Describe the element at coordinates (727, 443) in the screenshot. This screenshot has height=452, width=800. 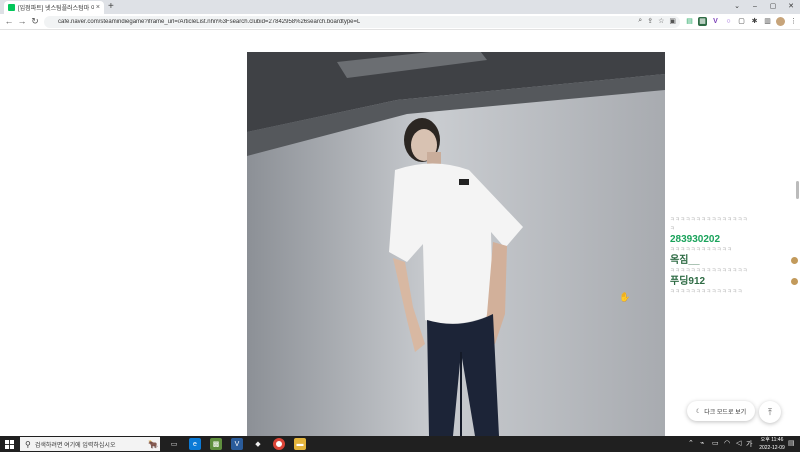
I see `wifi-icon: ◠` at that location.